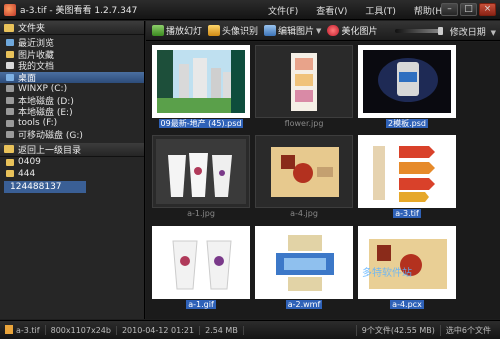 Image resolution: width=500 pixels, height=339 pixels. Describe the element at coordinates (487, 9) in the screenshot. I see `close-button: ×` at that location.